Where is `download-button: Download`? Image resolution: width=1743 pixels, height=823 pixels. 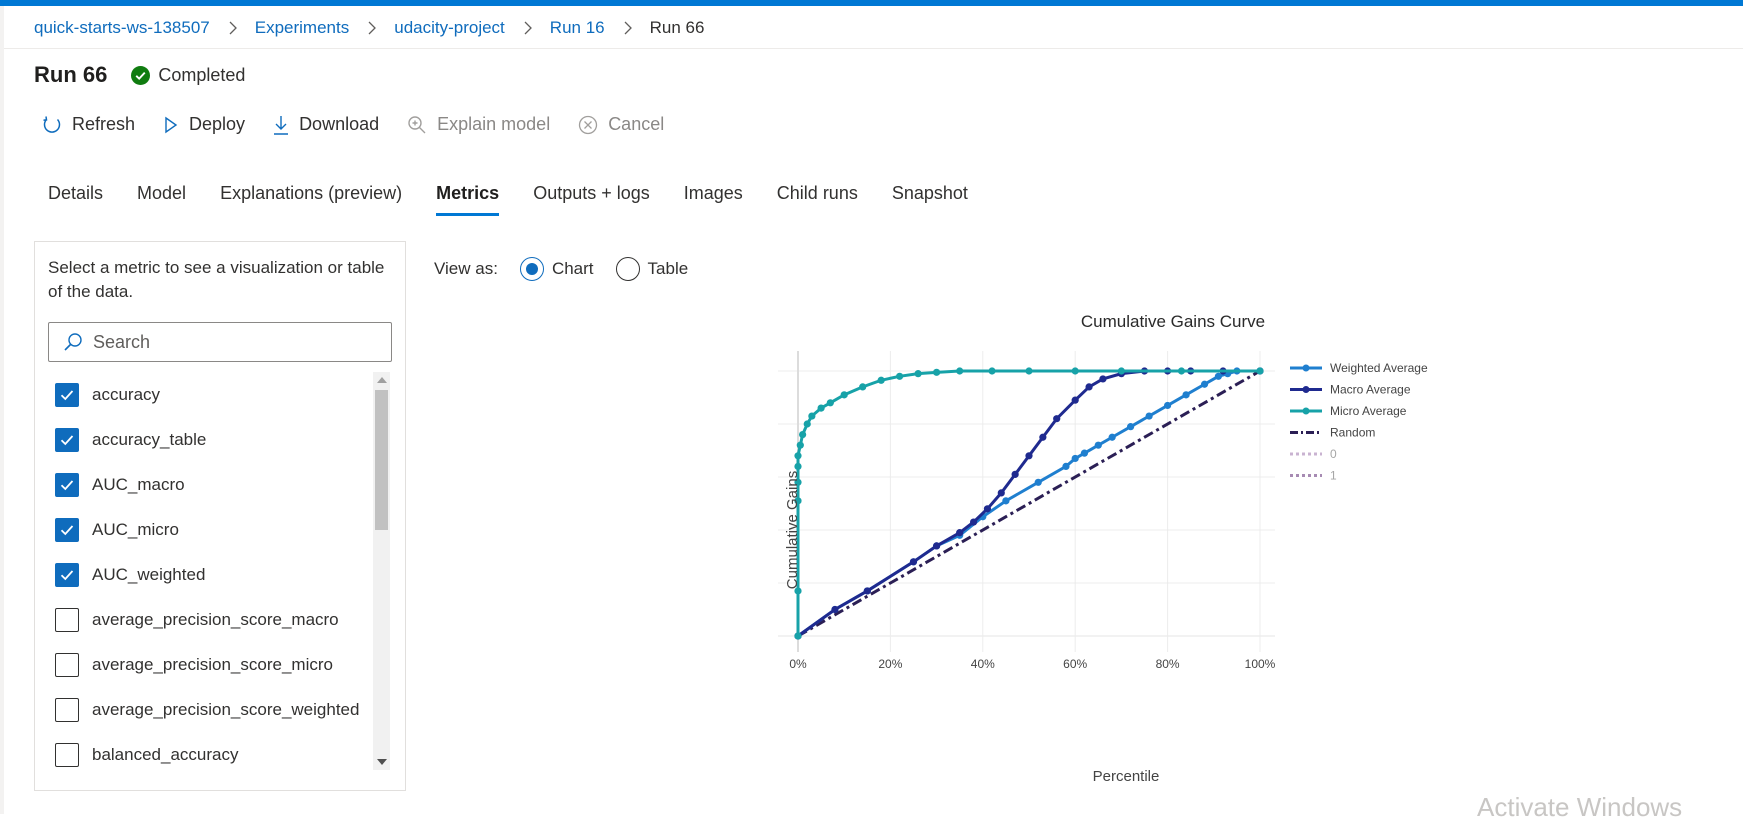
download-button: Download is located at coordinates (326, 124).